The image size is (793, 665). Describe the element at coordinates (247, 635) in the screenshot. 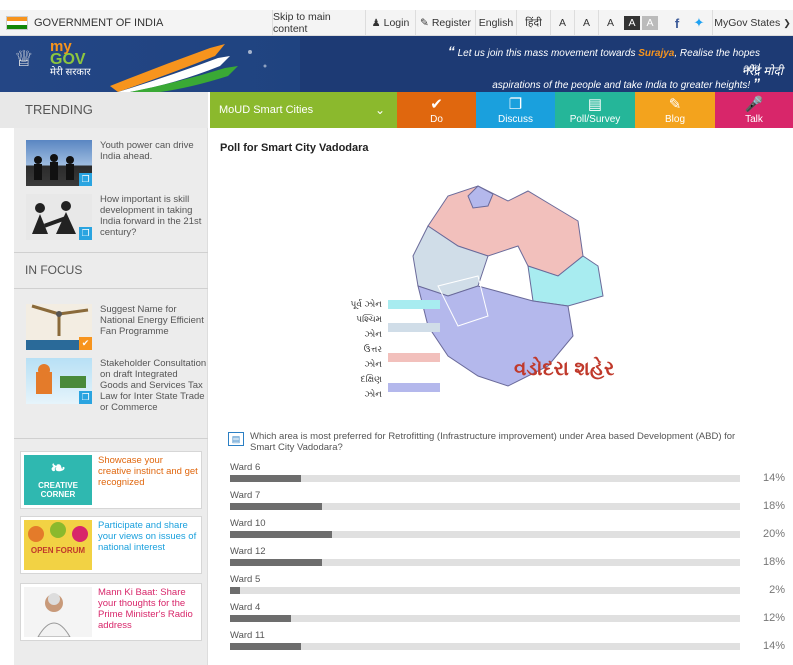

I see `ward-label: Ward 11` at that location.